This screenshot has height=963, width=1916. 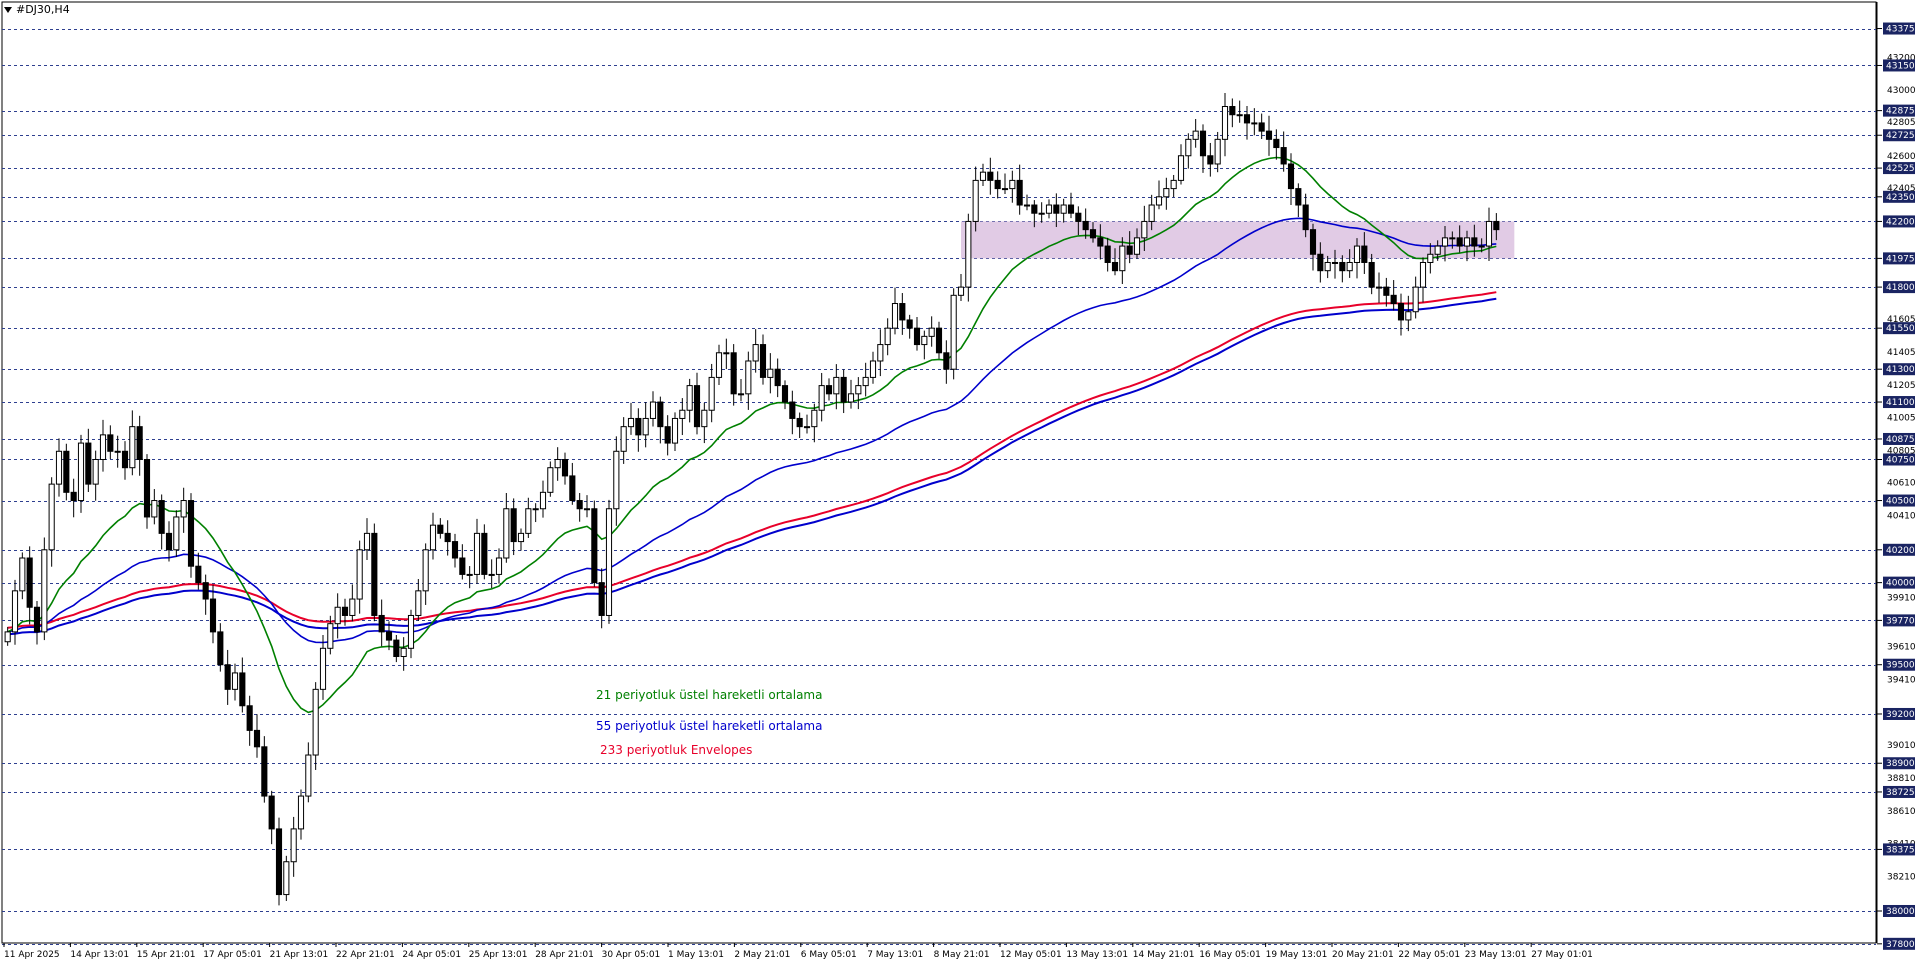 I want to click on time-tick-label: 14 Apr 13:01, so click(x=99, y=955).